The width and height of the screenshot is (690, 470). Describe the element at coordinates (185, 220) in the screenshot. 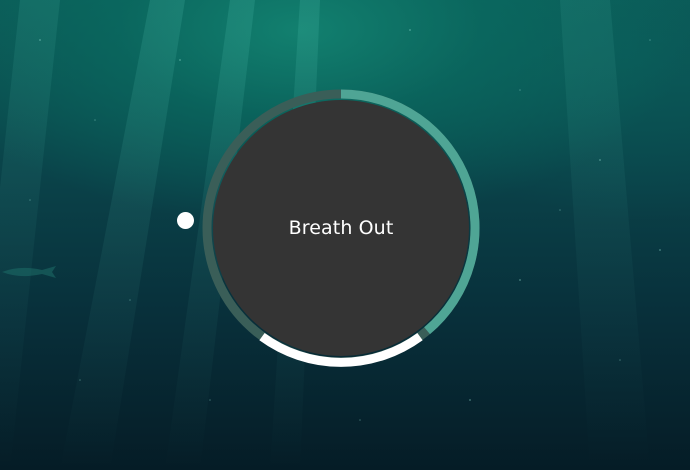

I see `breath-indicator-dot` at that location.